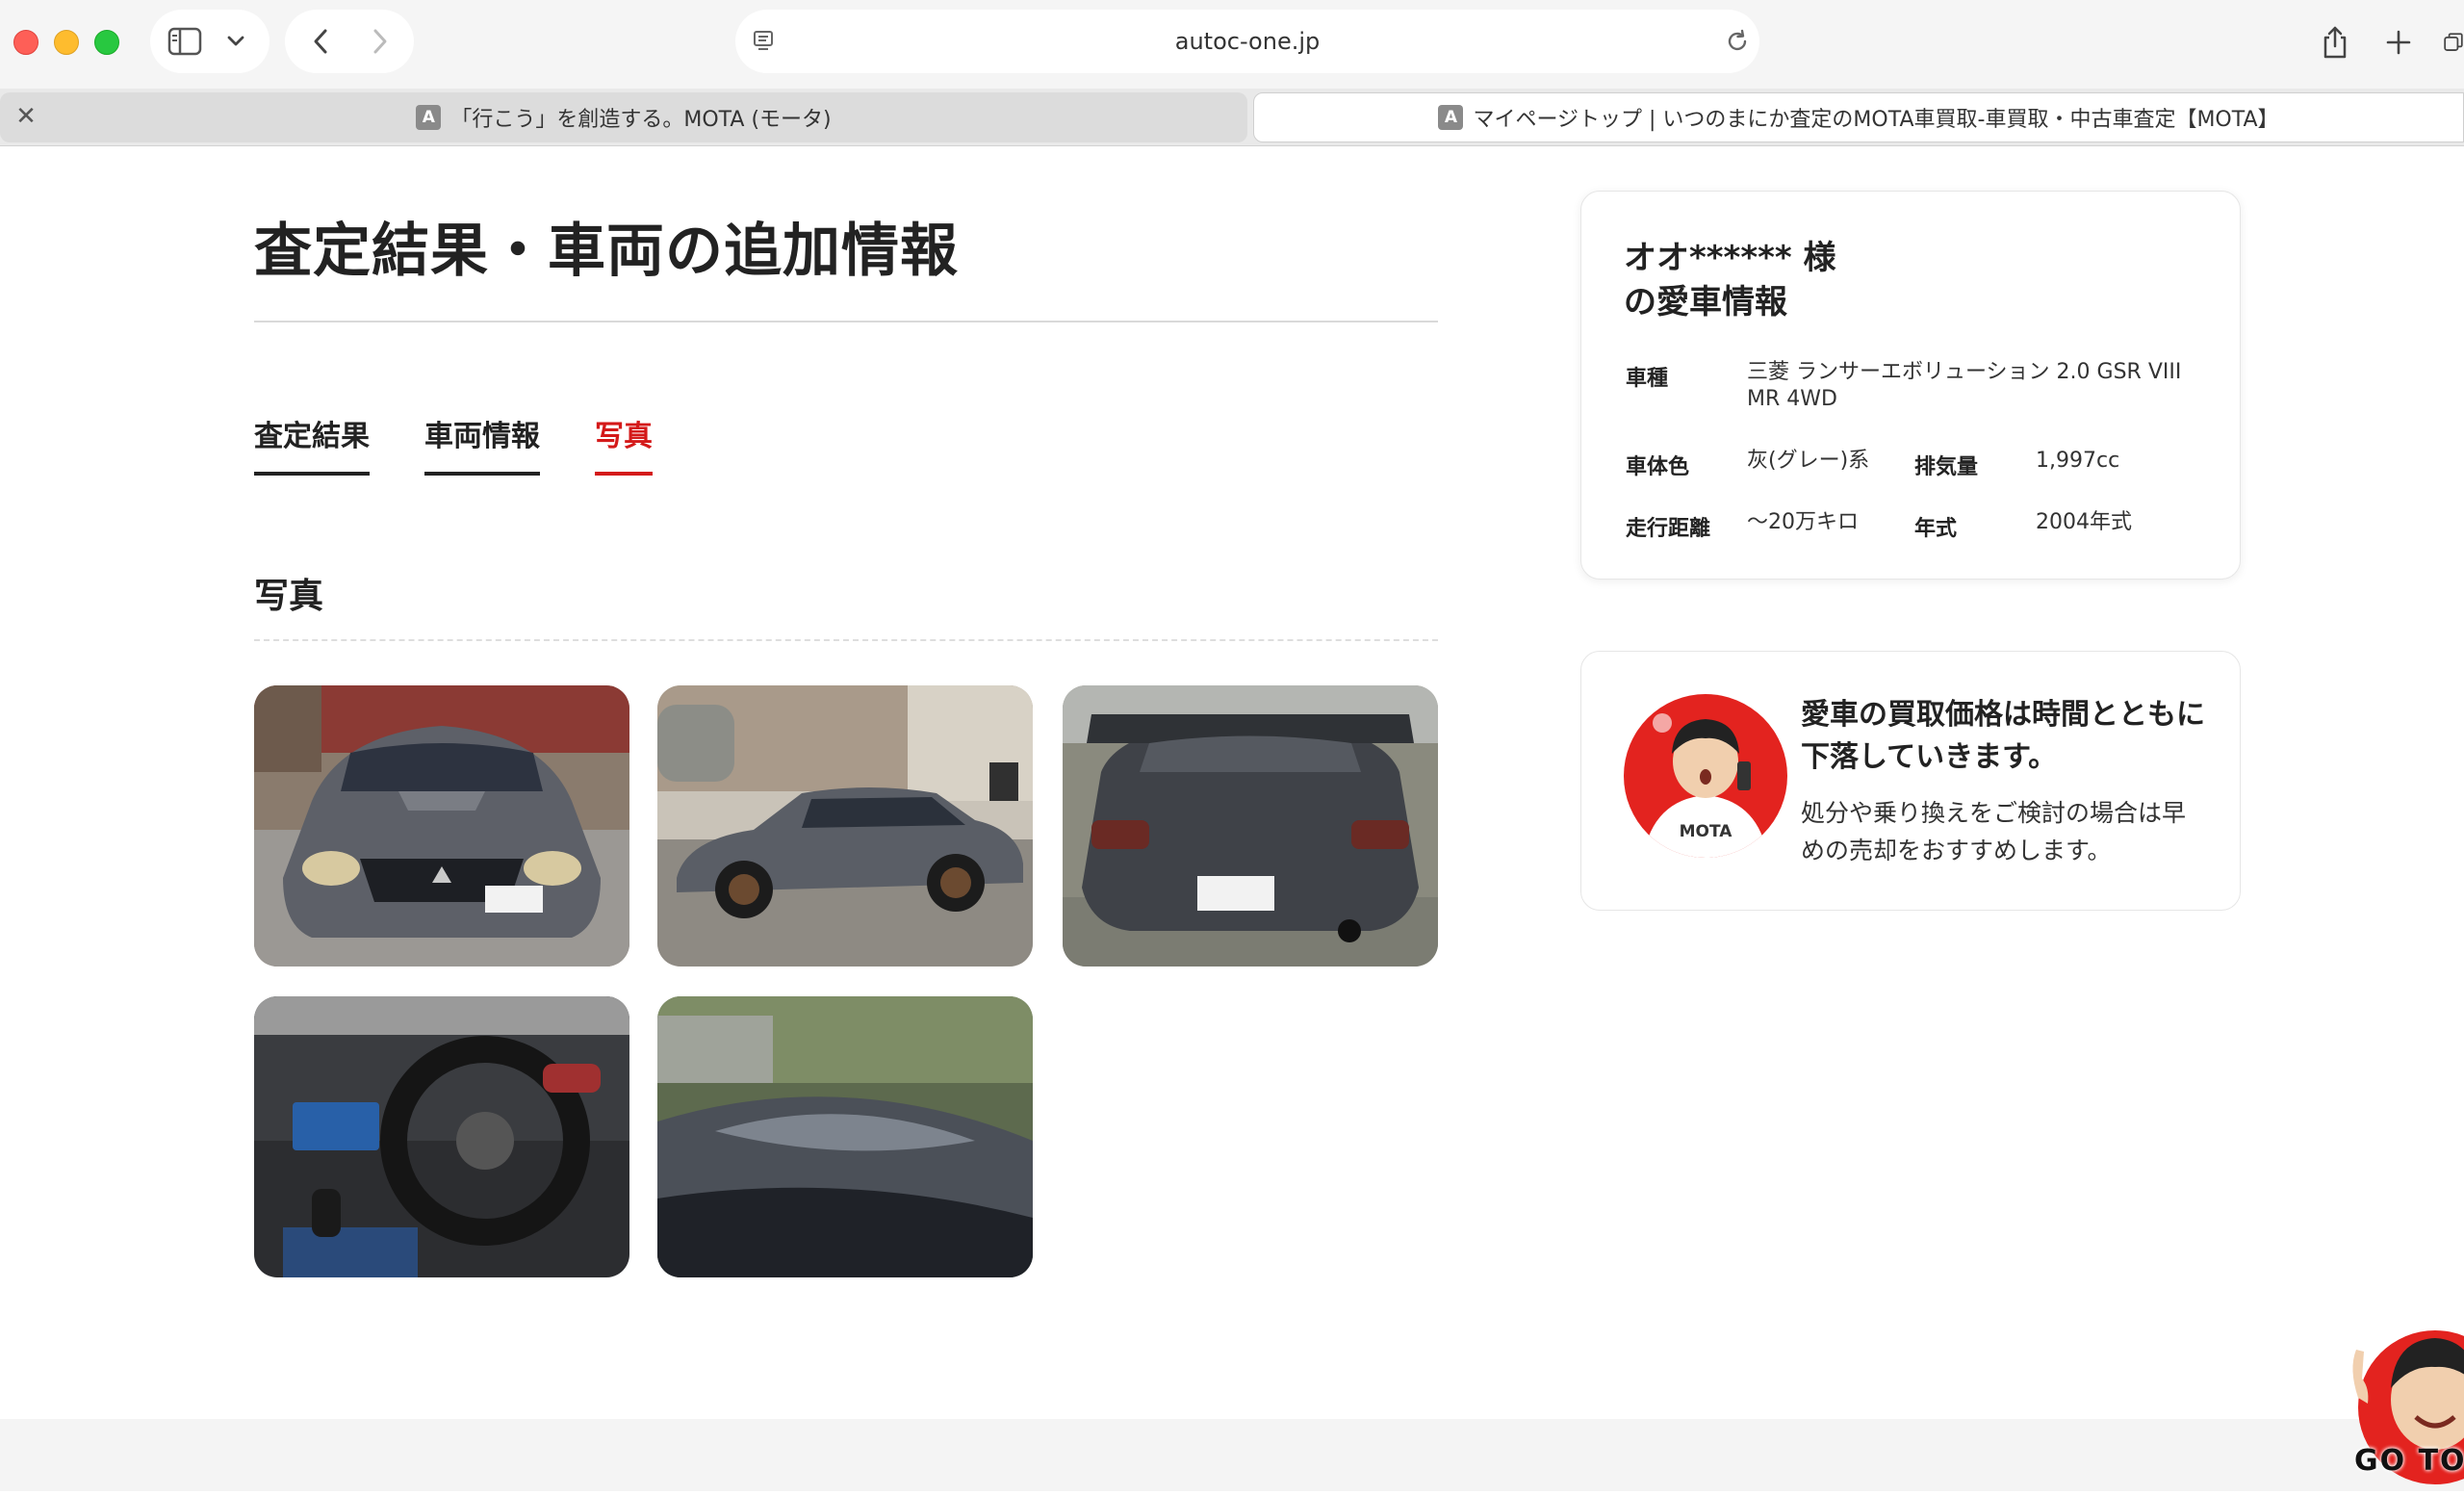  What do you see at coordinates (1946, 467) in the screenshot?
I see `displacement-label: 排気量` at bounding box center [1946, 467].